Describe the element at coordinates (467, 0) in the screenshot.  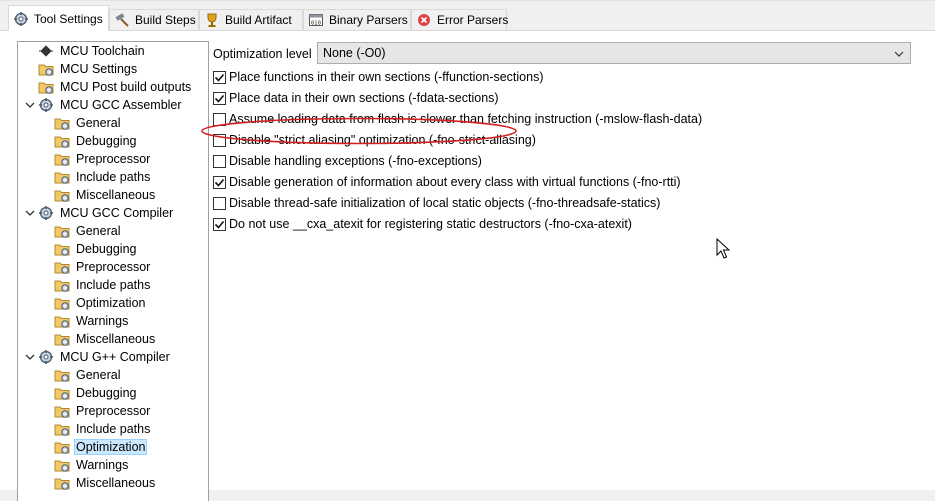
I see `tab-bar-top-divider` at that location.